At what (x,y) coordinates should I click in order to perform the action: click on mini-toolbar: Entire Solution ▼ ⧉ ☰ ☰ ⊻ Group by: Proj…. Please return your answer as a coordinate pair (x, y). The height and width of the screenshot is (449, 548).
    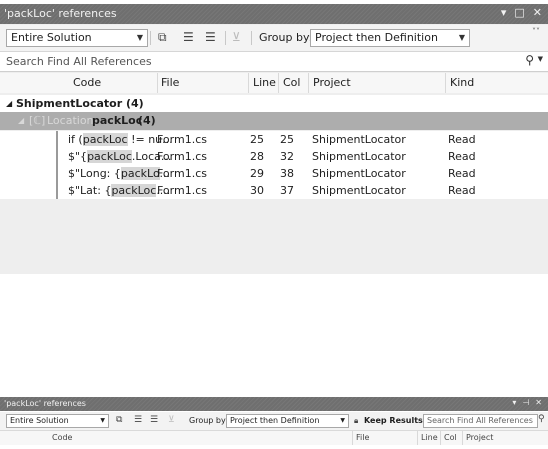
    Looking at the image, I should click on (274, 421).